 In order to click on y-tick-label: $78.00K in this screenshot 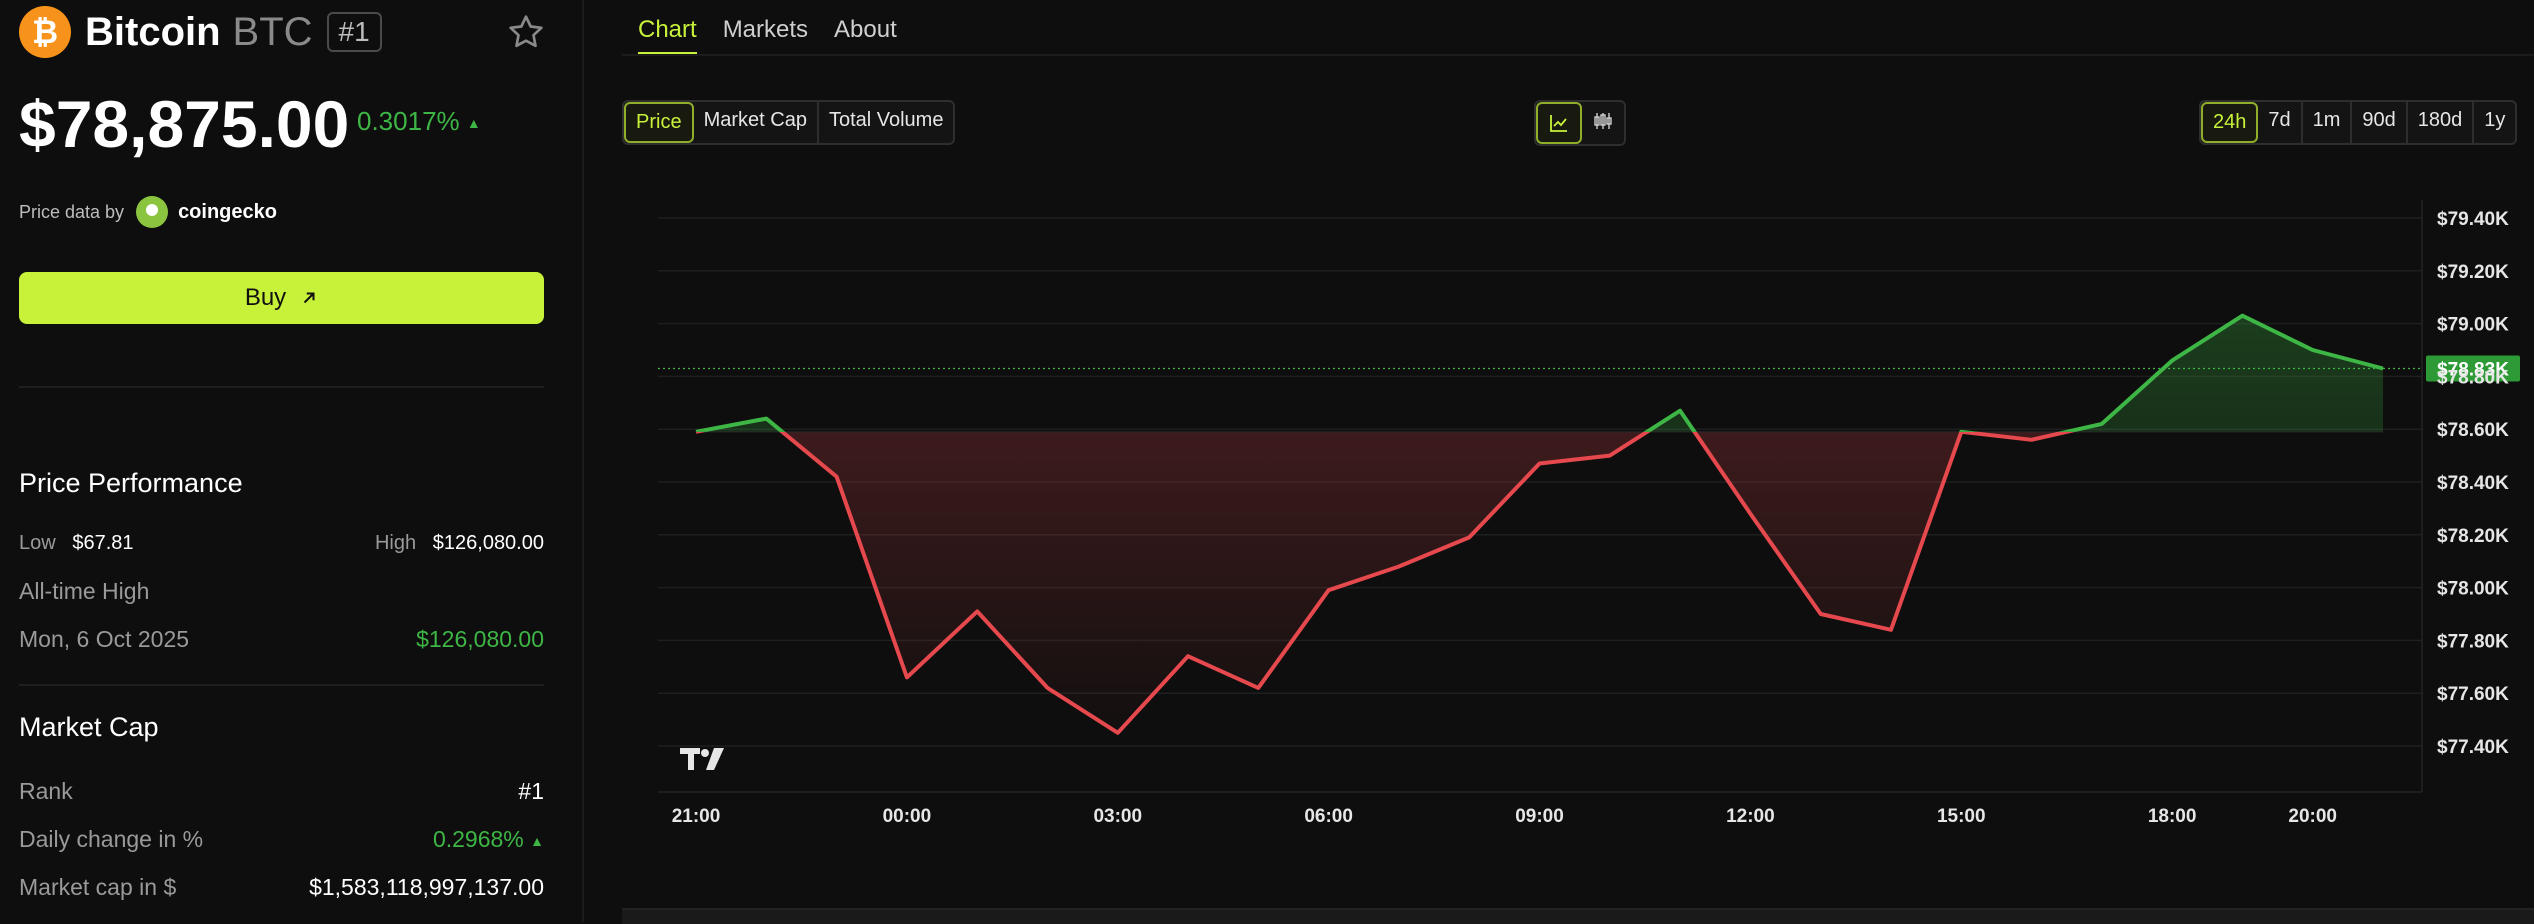, I will do `click(2473, 589)`.